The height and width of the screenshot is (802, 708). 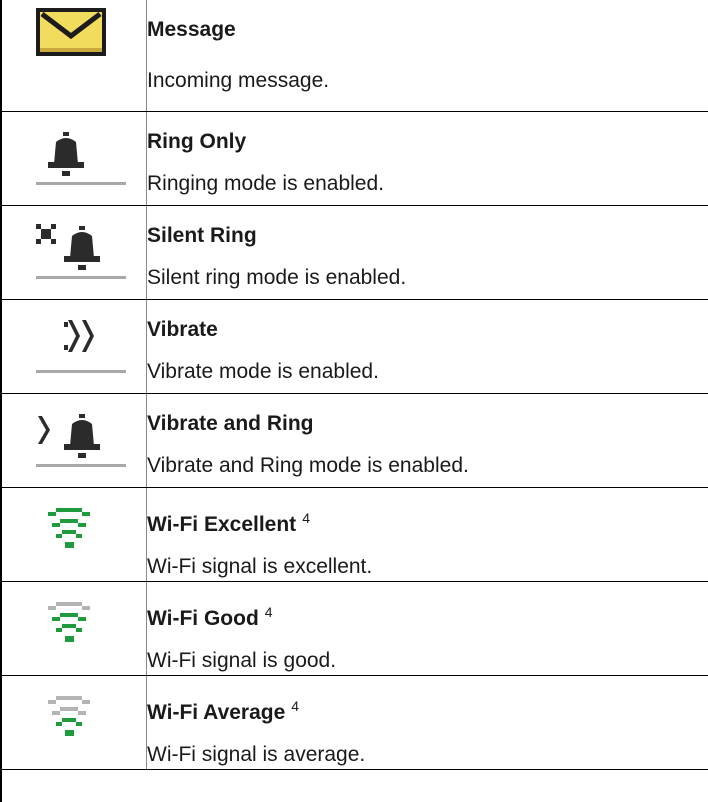 What do you see at coordinates (427, 722) in the screenshot?
I see `text-cell: Wi-Fi Average 4 Wi-Fi signal is average.` at bounding box center [427, 722].